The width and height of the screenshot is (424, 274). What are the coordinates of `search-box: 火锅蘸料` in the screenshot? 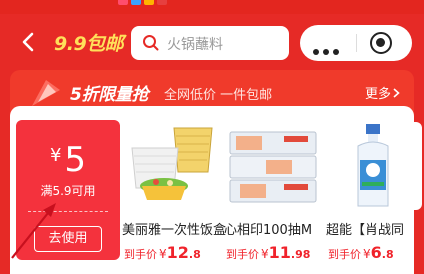 It's located at (210, 43).